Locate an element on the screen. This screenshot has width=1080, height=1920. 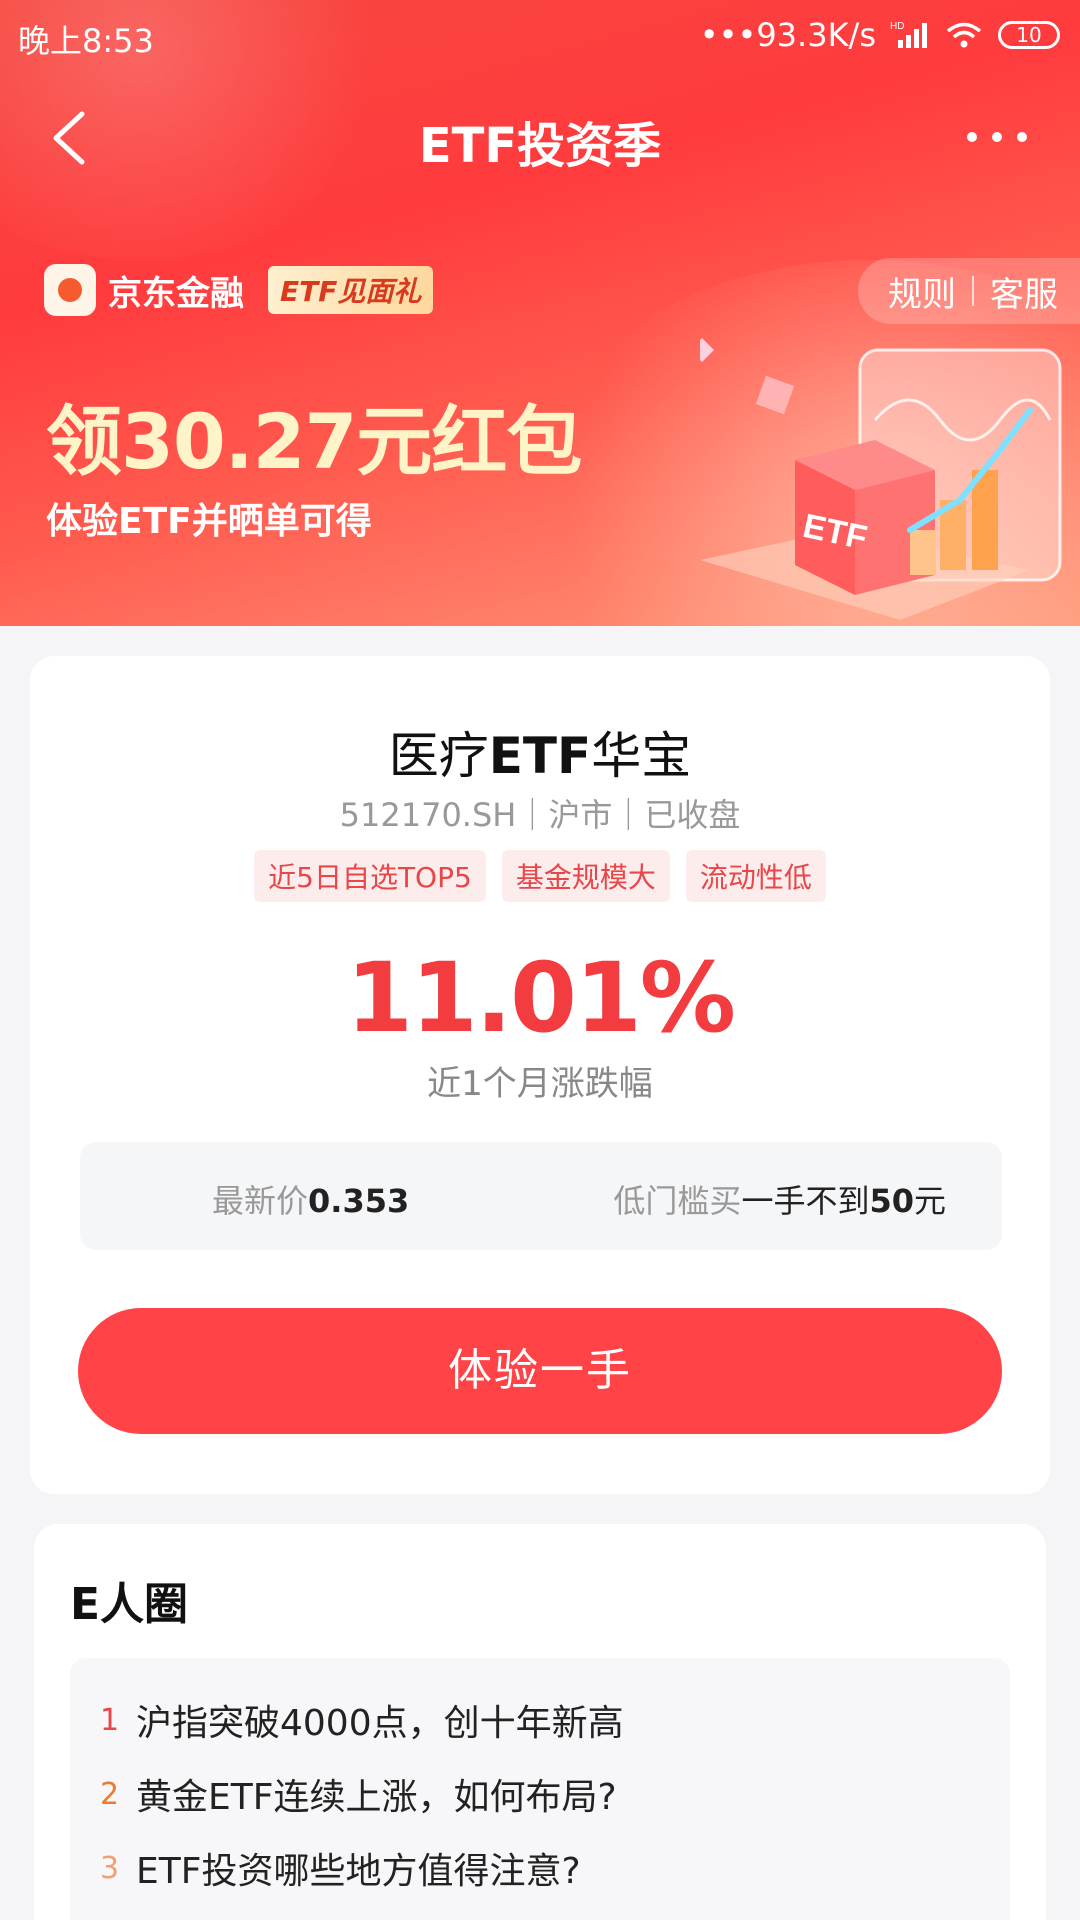
topic-rank: 3 is located at coordinates (110, 1868).